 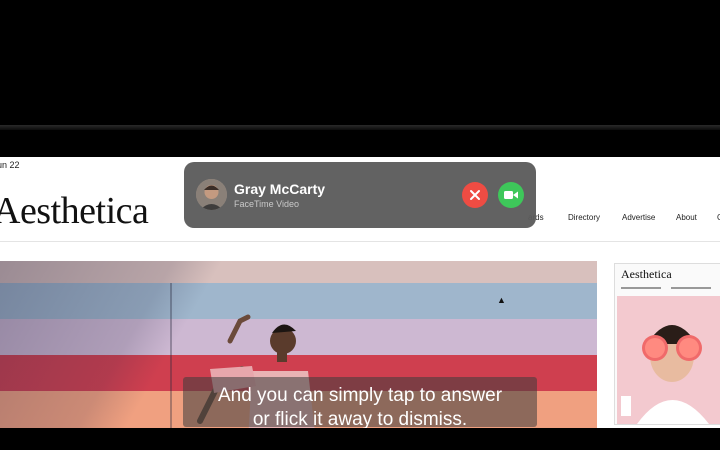 I want to click on nav-item-about: About, so click(x=686, y=217).